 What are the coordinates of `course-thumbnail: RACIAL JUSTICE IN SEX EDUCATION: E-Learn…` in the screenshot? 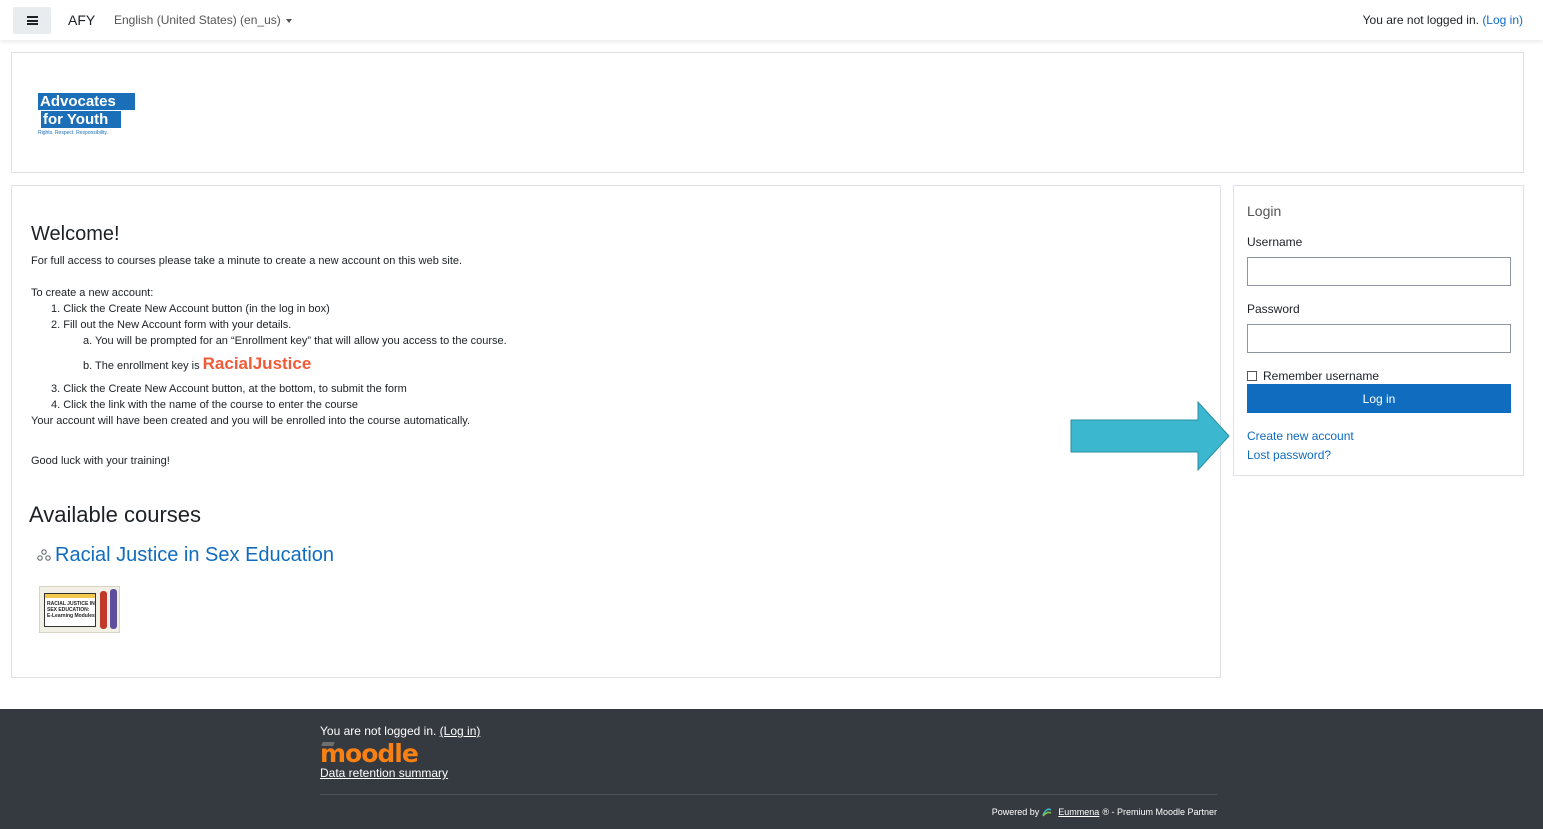 It's located at (79, 609).